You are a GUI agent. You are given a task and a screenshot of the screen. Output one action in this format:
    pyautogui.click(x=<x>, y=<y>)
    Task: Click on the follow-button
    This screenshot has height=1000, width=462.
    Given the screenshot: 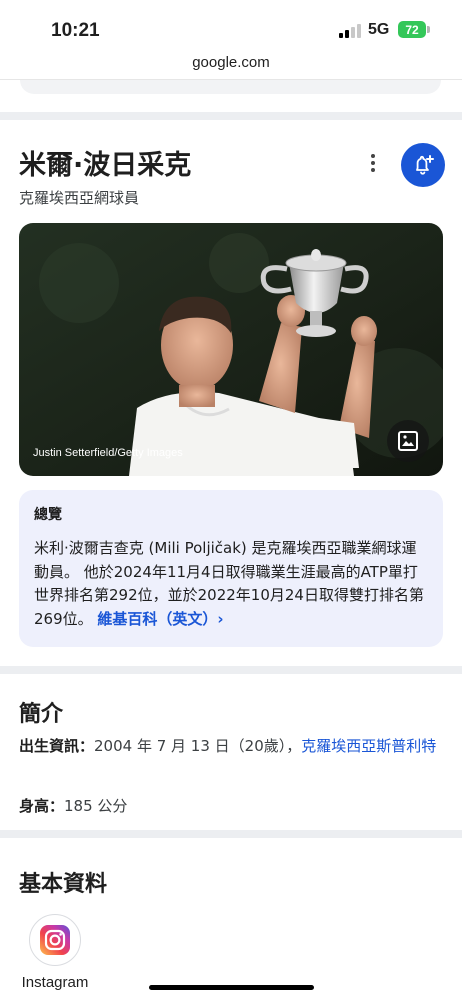 What is the action you would take?
    pyautogui.click(x=423, y=165)
    